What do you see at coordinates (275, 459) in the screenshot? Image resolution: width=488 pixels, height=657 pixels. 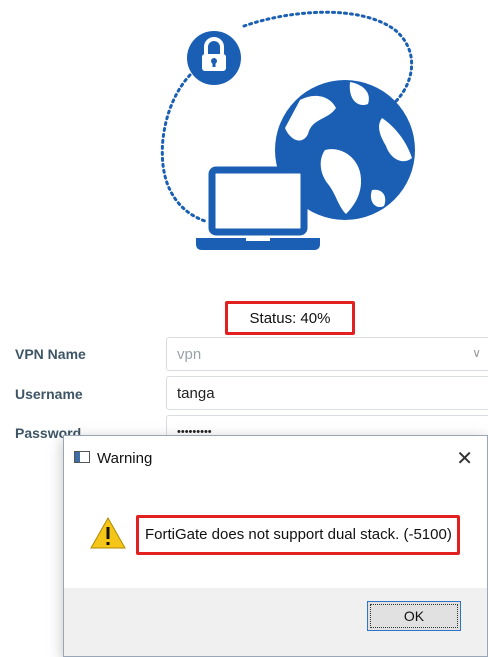 I see `dialog-titlebar: Warning ✕` at bounding box center [275, 459].